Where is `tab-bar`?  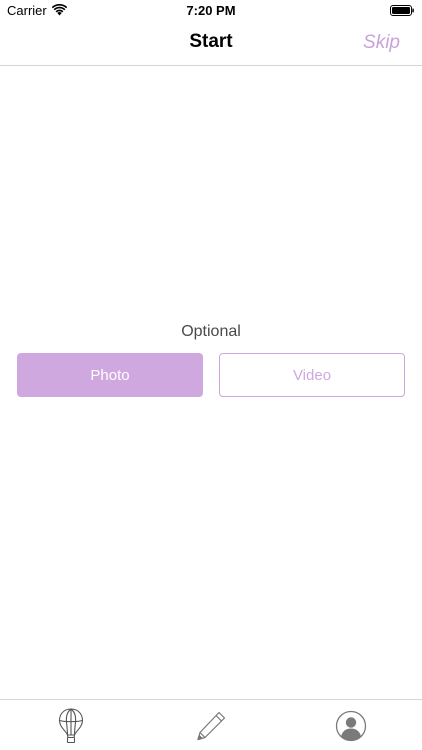
tab-bar is located at coordinates (211, 724).